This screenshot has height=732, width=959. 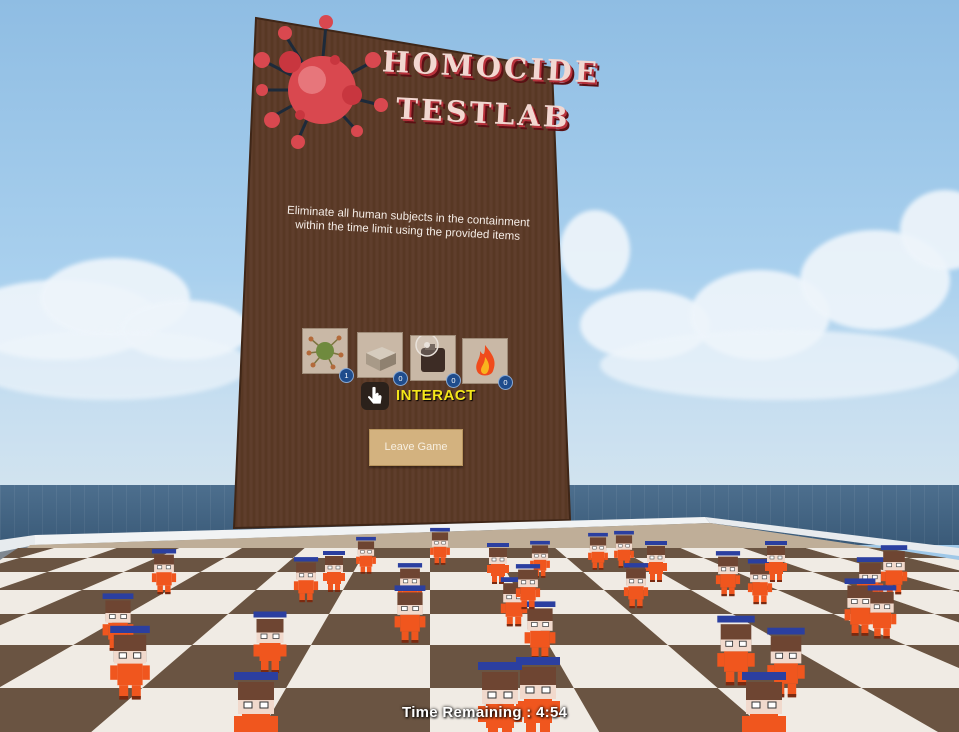 What do you see at coordinates (485, 712) in the screenshot?
I see `time-remaining-text: Time Remaining : 4:54` at bounding box center [485, 712].